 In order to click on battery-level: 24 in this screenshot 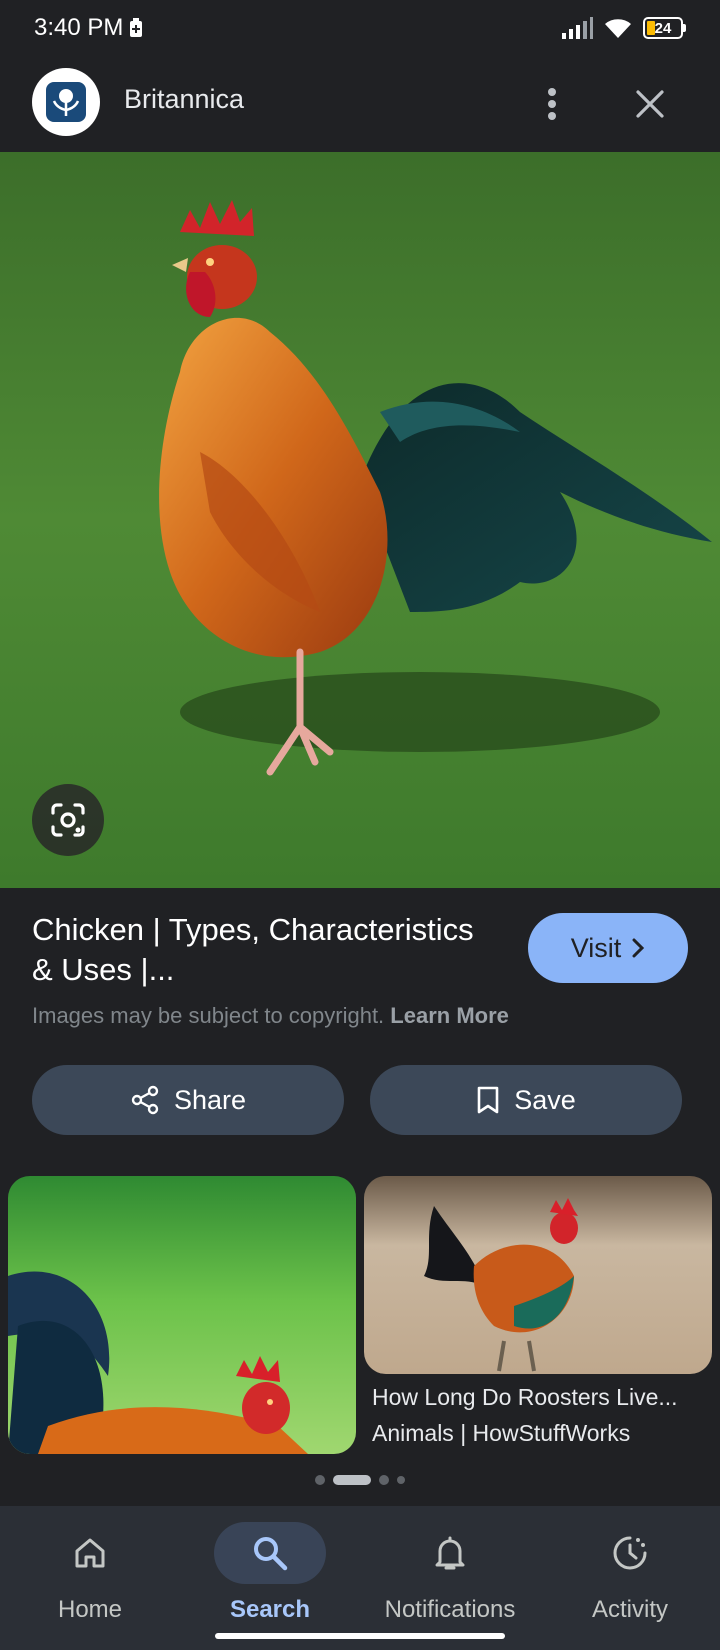, I will do `click(663, 28)`.